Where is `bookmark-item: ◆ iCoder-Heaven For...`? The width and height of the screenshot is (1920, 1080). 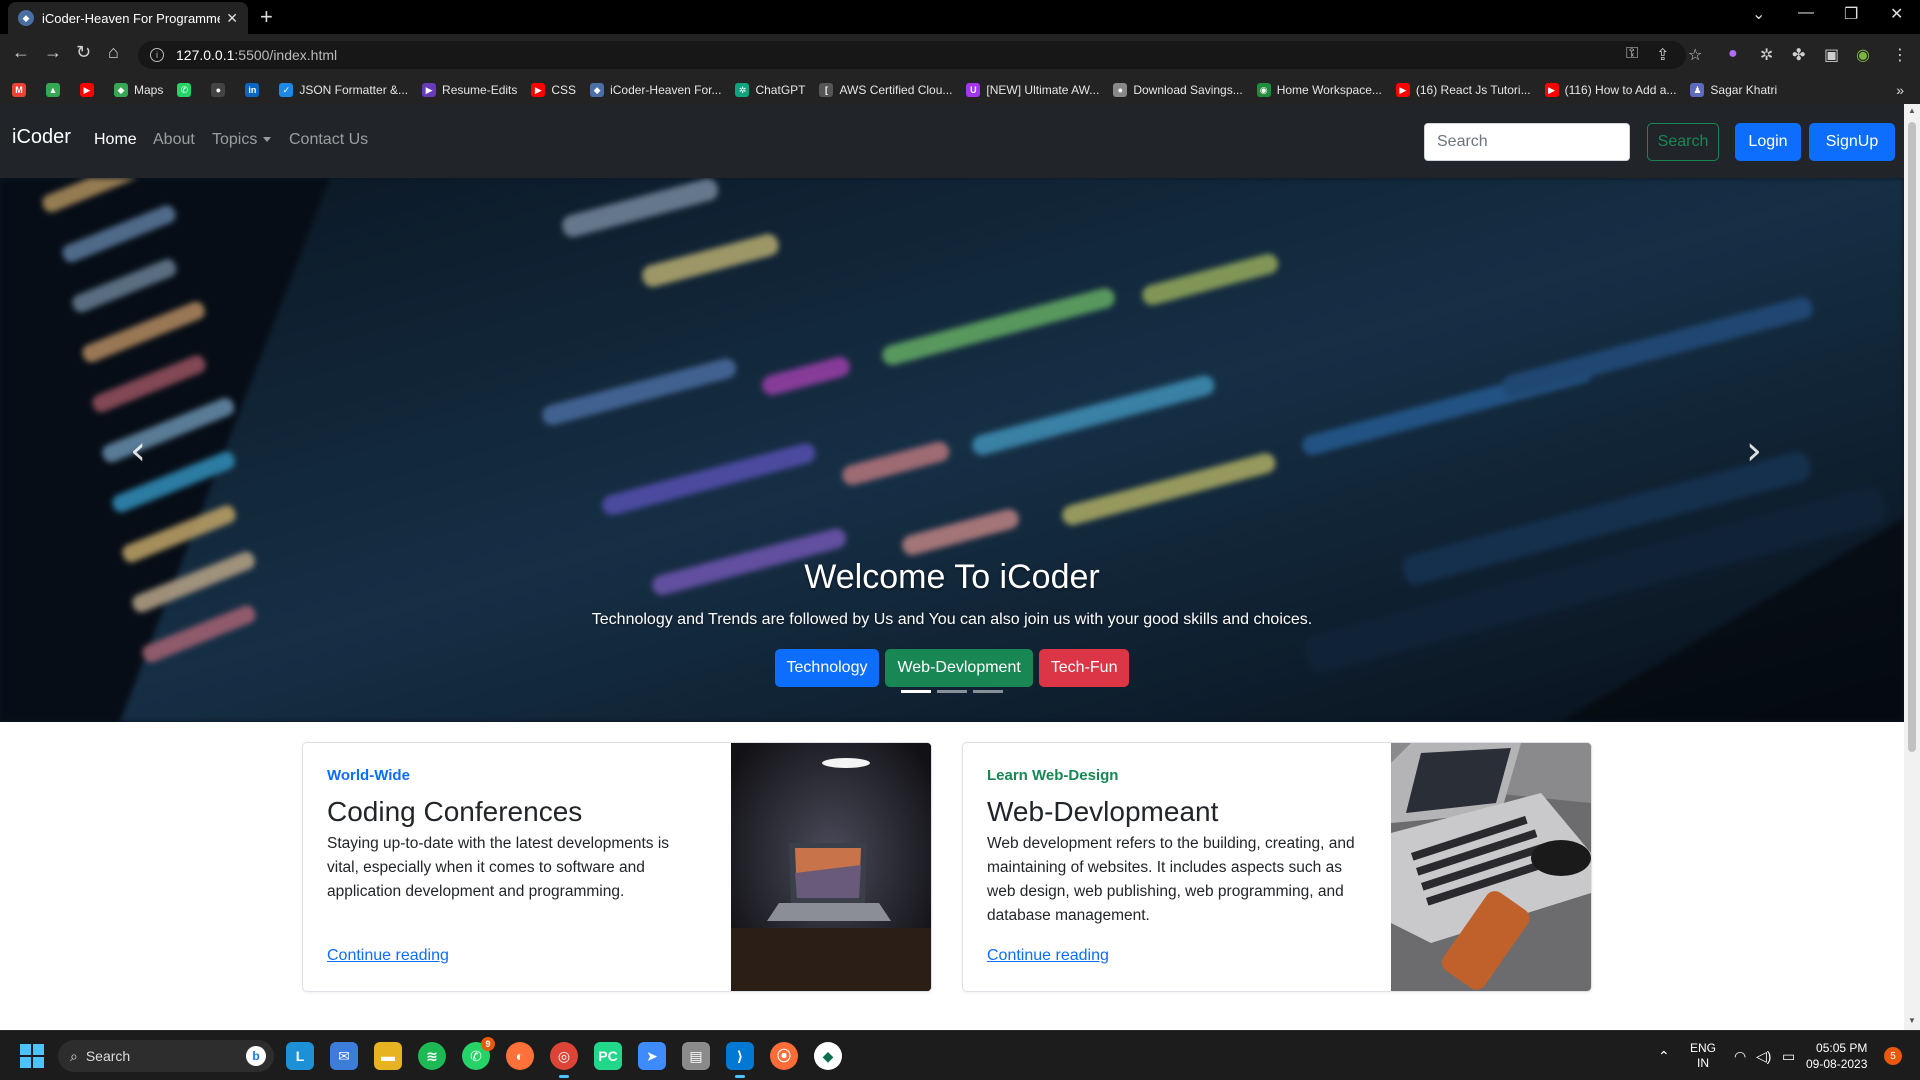
bookmark-item: ◆ iCoder-Heaven For... is located at coordinates (655, 90).